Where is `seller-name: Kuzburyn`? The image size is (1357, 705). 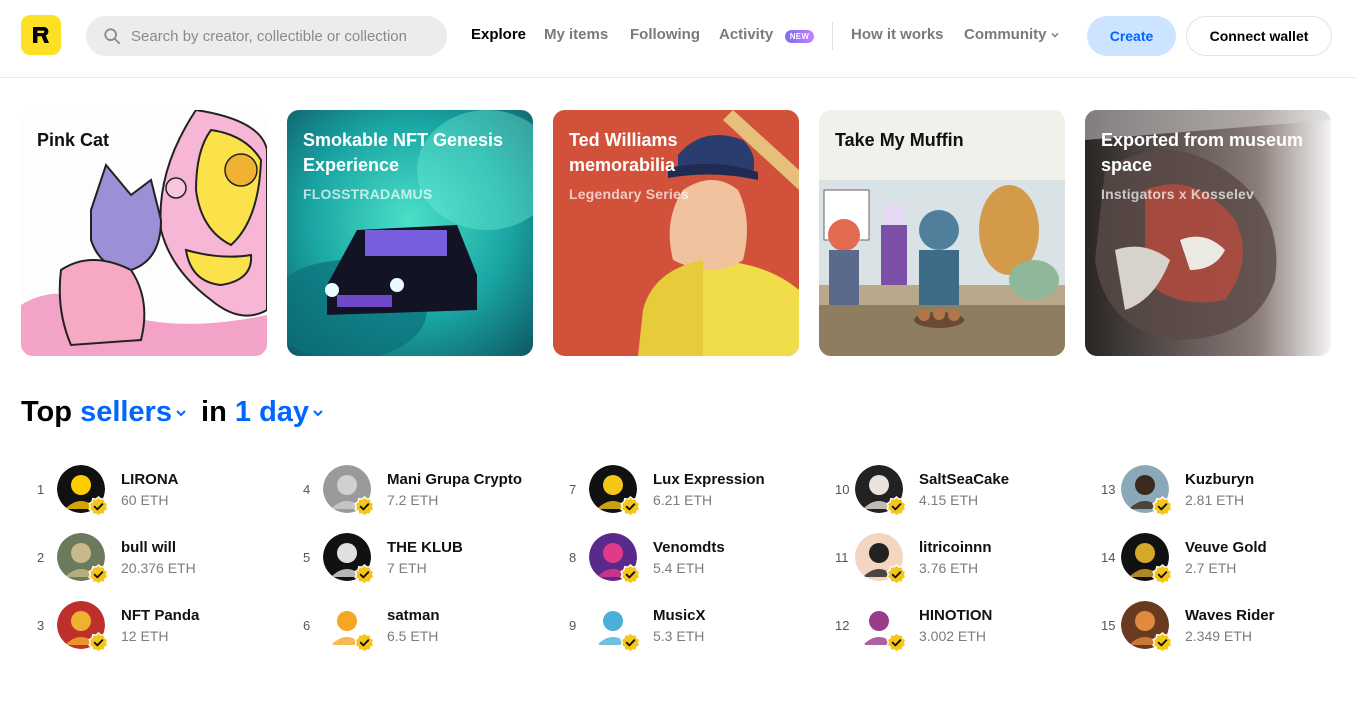
seller-name: Kuzburyn is located at coordinates (1219, 479).